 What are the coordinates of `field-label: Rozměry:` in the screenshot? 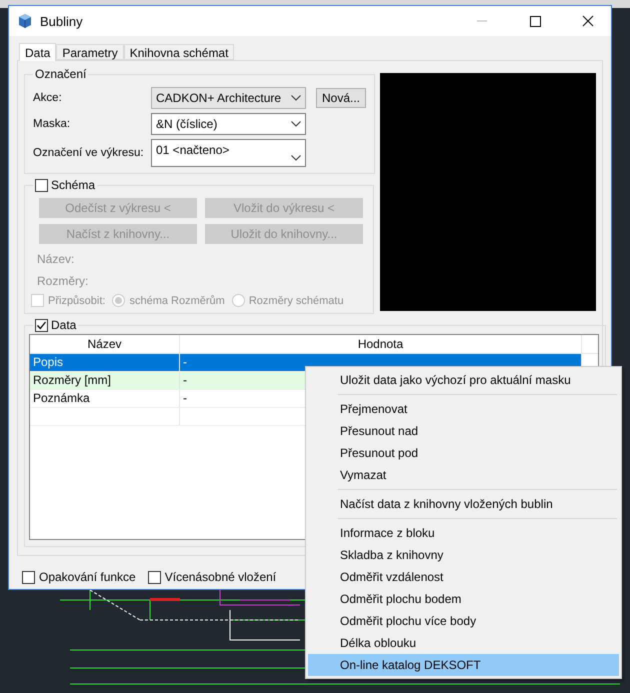 It's located at (63, 281).